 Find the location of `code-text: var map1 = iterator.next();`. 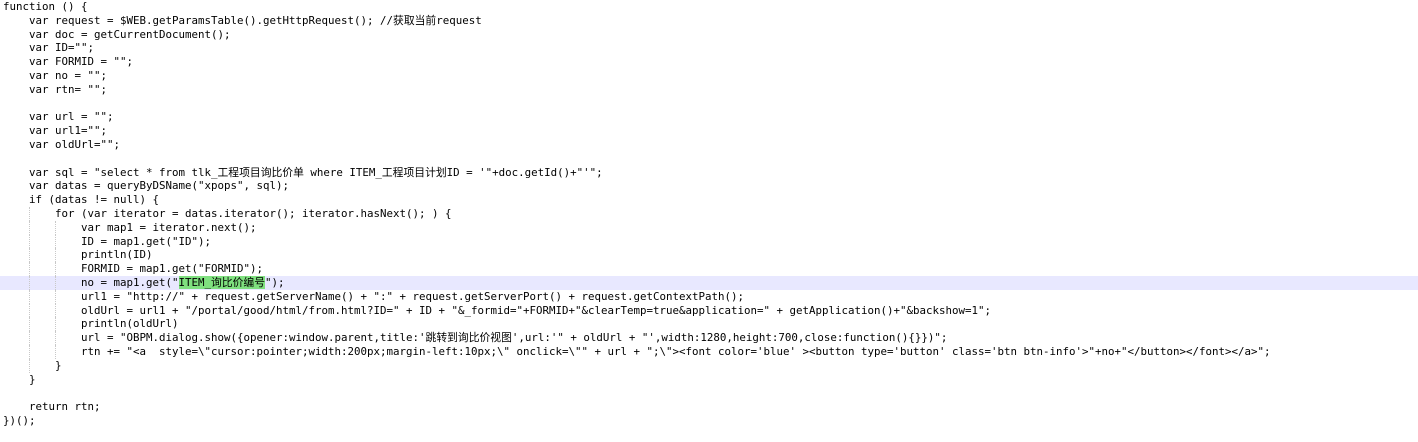

code-text: var map1 = iterator.next(); is located at coordinates (130, 227).